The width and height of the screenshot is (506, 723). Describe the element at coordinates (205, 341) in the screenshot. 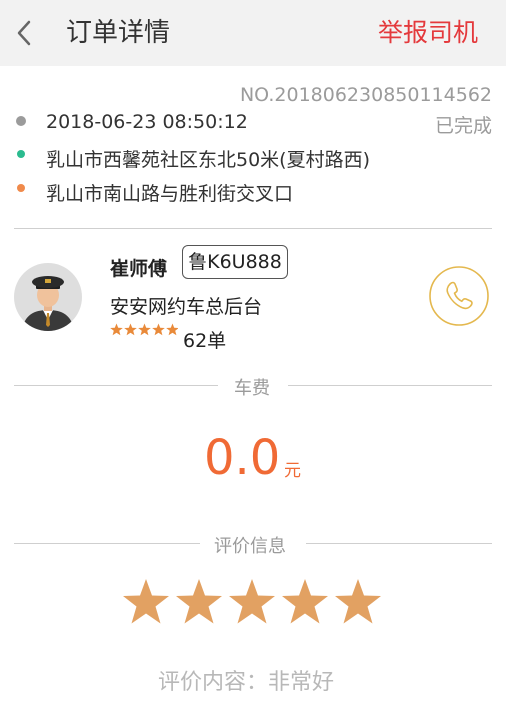

I see `driver-order-count: 62单` at that location.